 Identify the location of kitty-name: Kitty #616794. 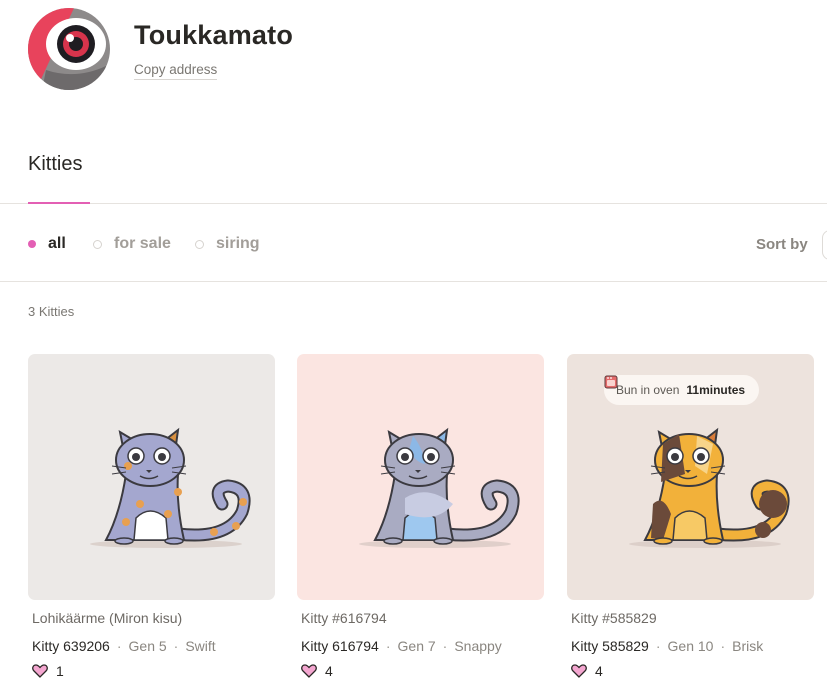
(344, 618).